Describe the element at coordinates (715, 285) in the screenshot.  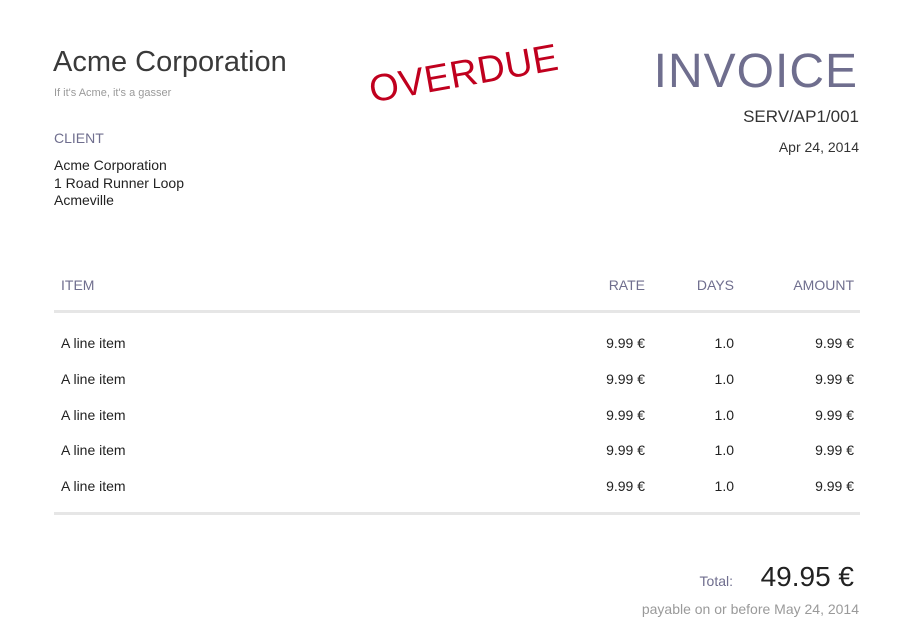
I see `header-days: DAYS` at that location.